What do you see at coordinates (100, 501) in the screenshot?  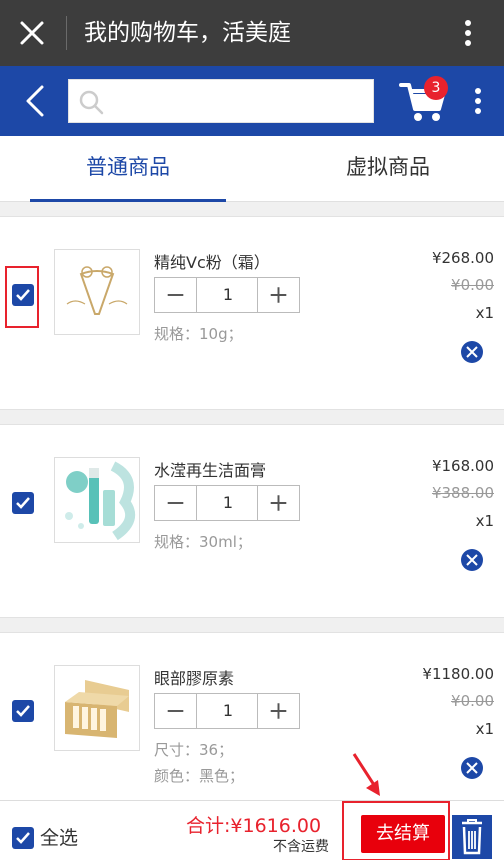 I see `cleanser-product-image-icon` at bounding box center [100, 501].